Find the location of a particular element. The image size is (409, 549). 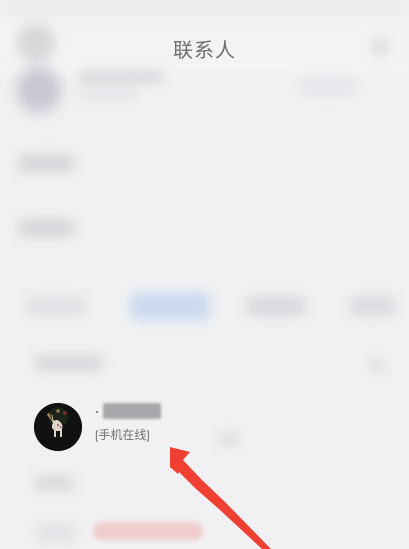

contact-avatar is located at coordinates (58, 427).